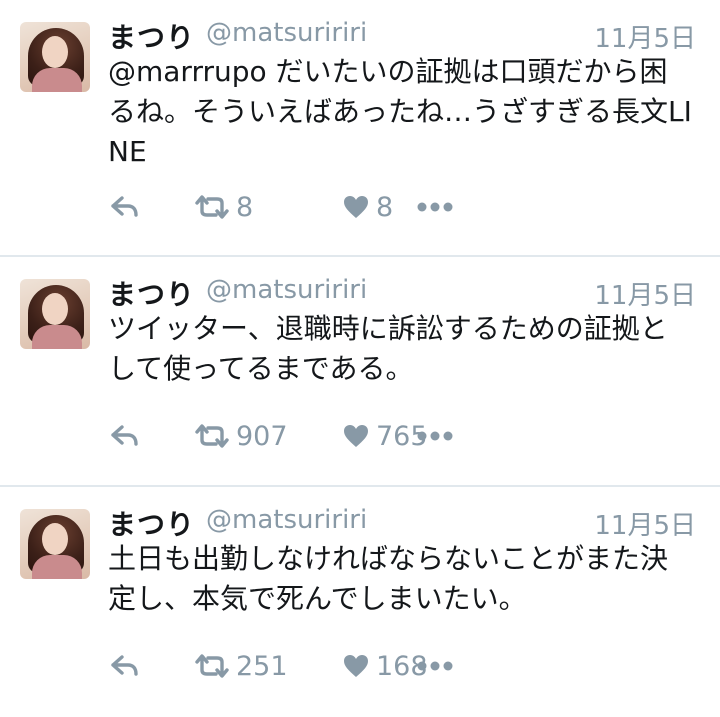  I want to click on retweet-count: 251, so click(262, 666).